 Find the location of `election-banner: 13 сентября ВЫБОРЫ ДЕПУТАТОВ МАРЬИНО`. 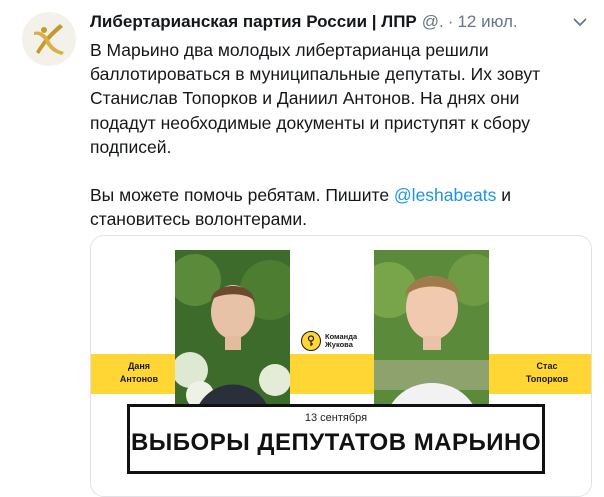

election-banner: 13 сентября ВЫБОРЫ ДЕПУТАТОВ МАРЬИНО is located at coordinates (336, 439).